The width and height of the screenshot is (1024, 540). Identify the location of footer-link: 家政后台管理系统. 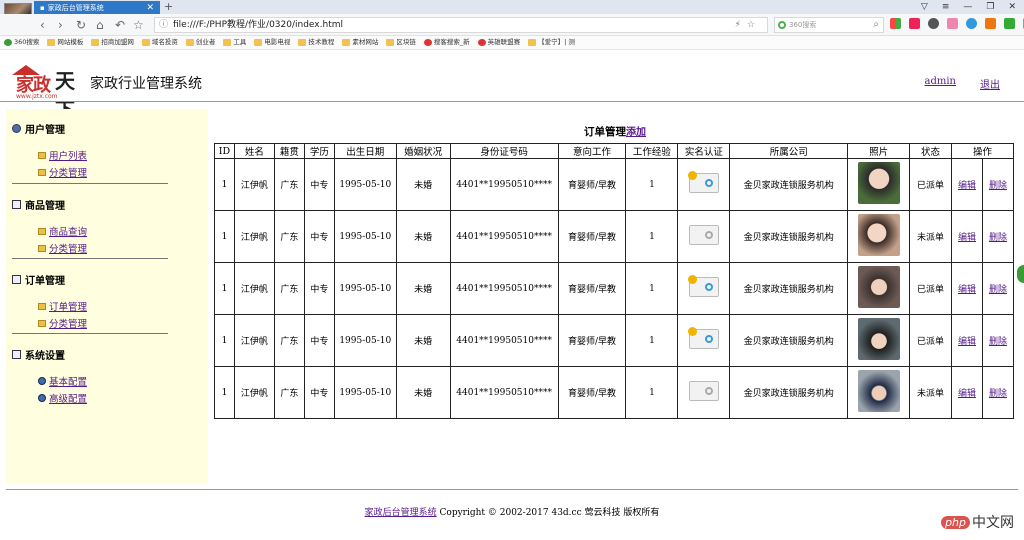
(401, 513).